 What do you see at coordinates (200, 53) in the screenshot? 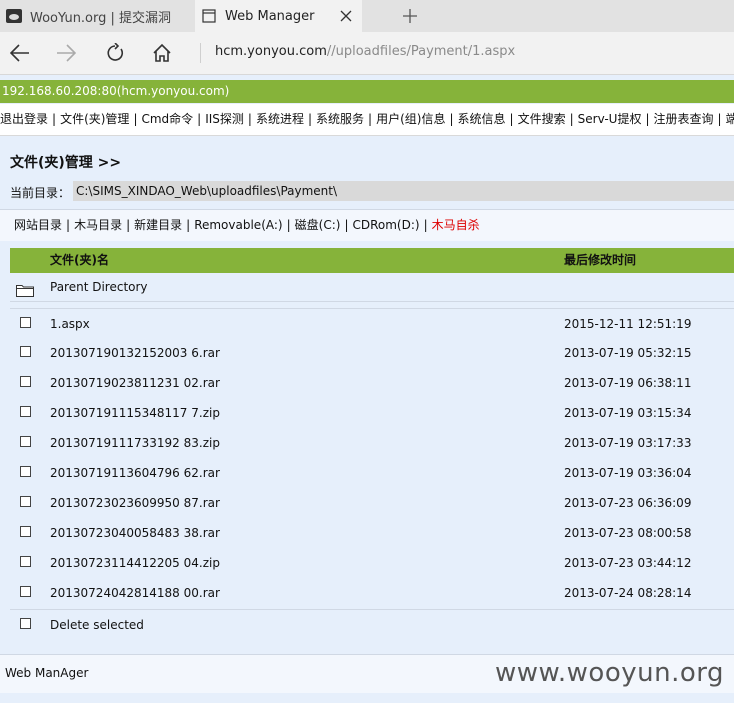
I see `url-separator` at bounding box center [200, 53].